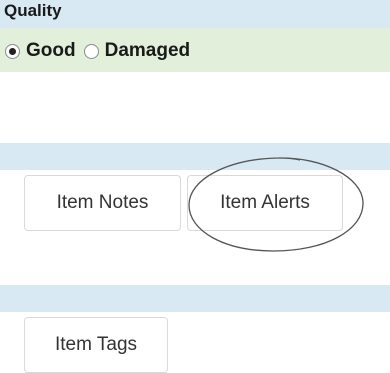  I want to click on item-alerts-button: Item Alerts, so click(265, 203).